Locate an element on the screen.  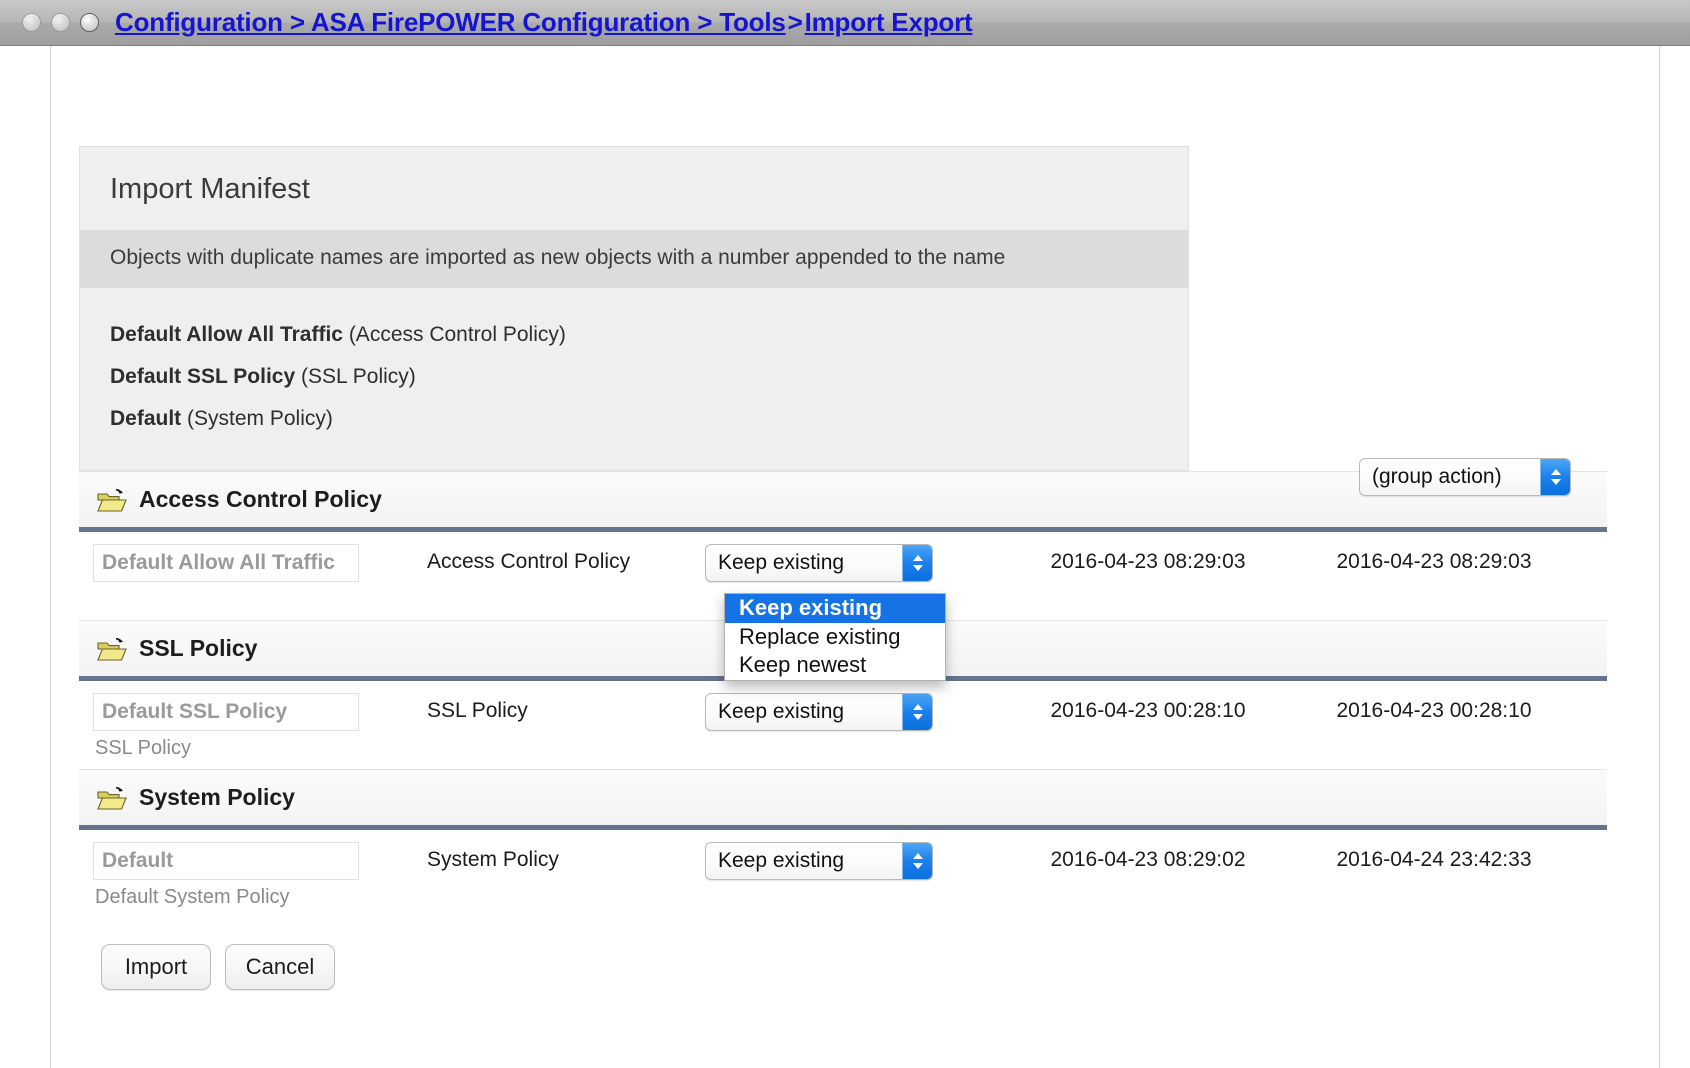
row-date-left: 2016-04-23 00:28:10 is located at coordinates (1148, 710).